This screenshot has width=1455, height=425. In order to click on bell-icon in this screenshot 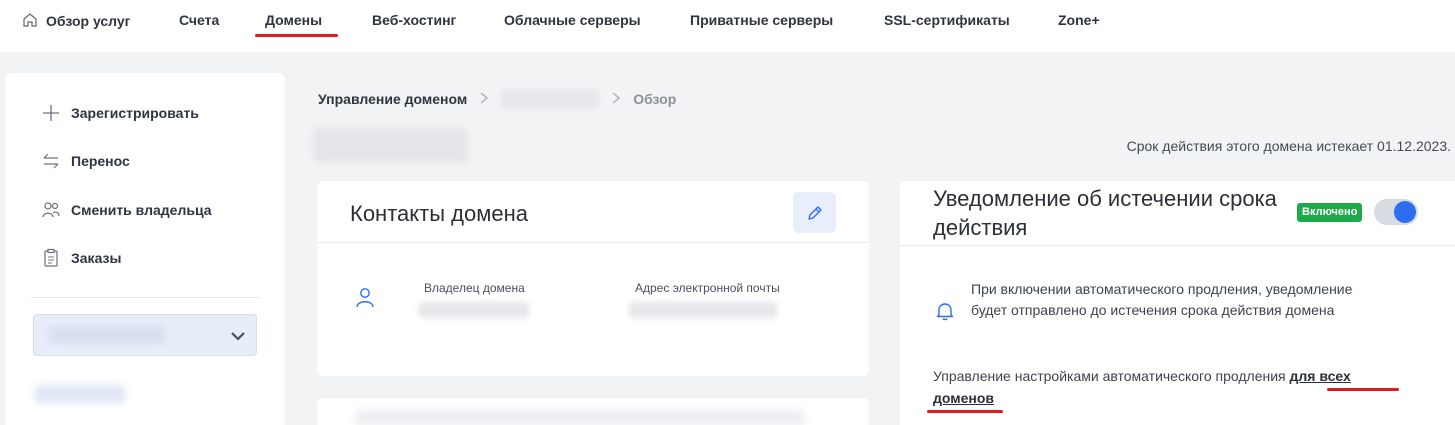, I will do `click(945, 312)`.